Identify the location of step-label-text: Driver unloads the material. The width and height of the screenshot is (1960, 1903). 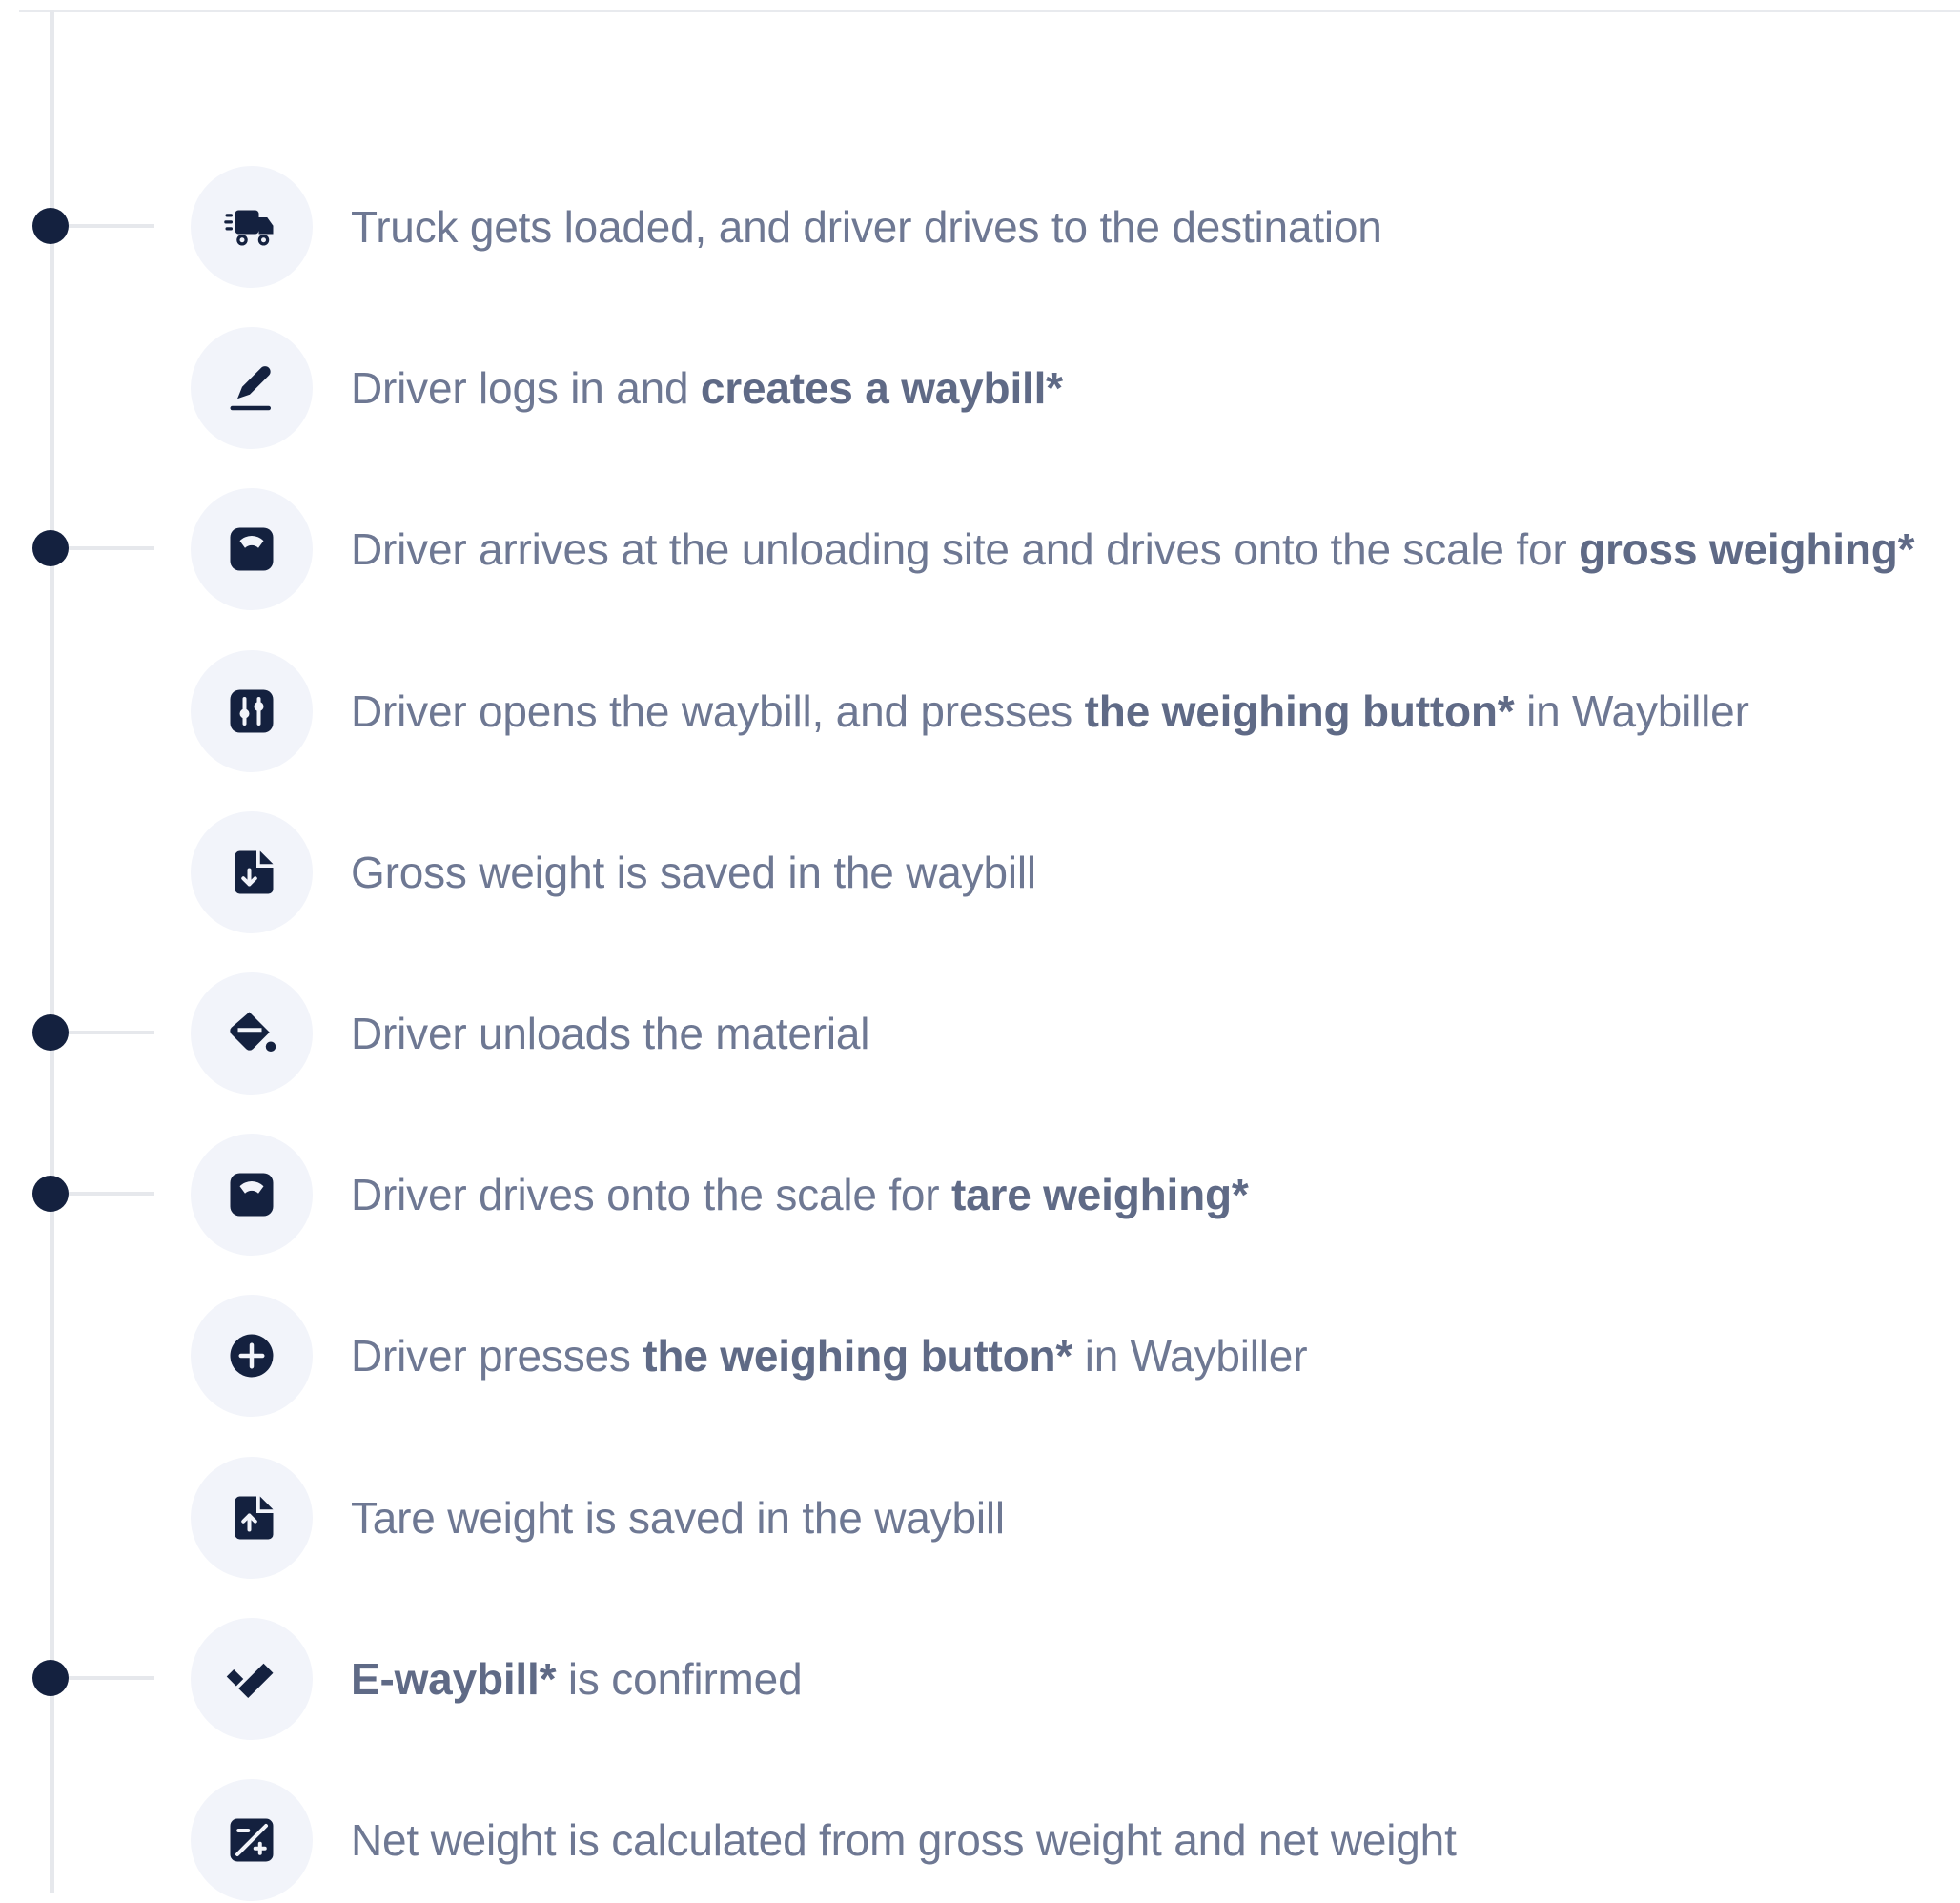
(610, 1033).